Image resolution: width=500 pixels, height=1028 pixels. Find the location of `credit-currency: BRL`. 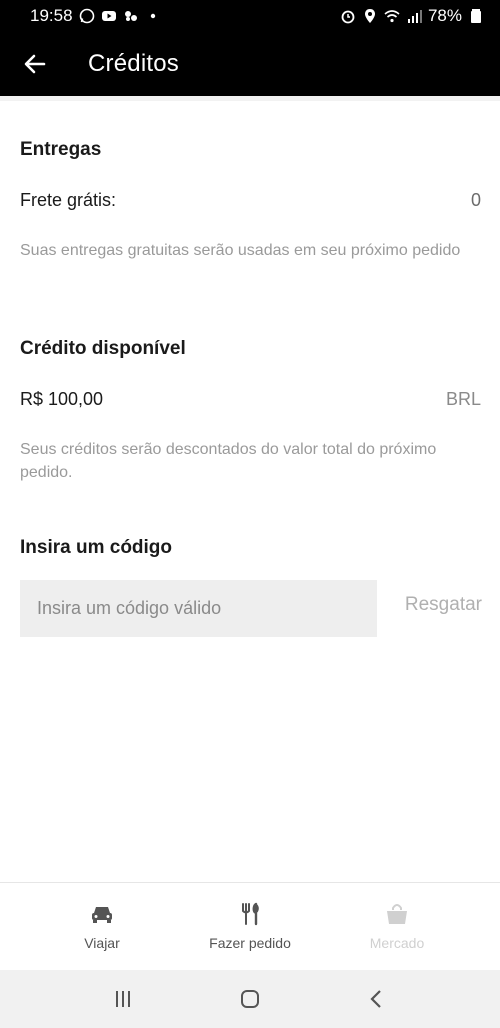

credit-currency: BRL is located at coordinates (463, 399).